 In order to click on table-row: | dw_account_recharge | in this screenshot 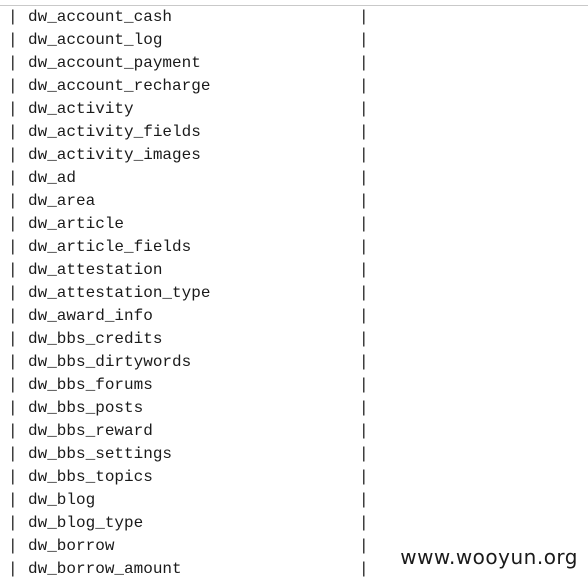, I will do `click(294, 86)`.